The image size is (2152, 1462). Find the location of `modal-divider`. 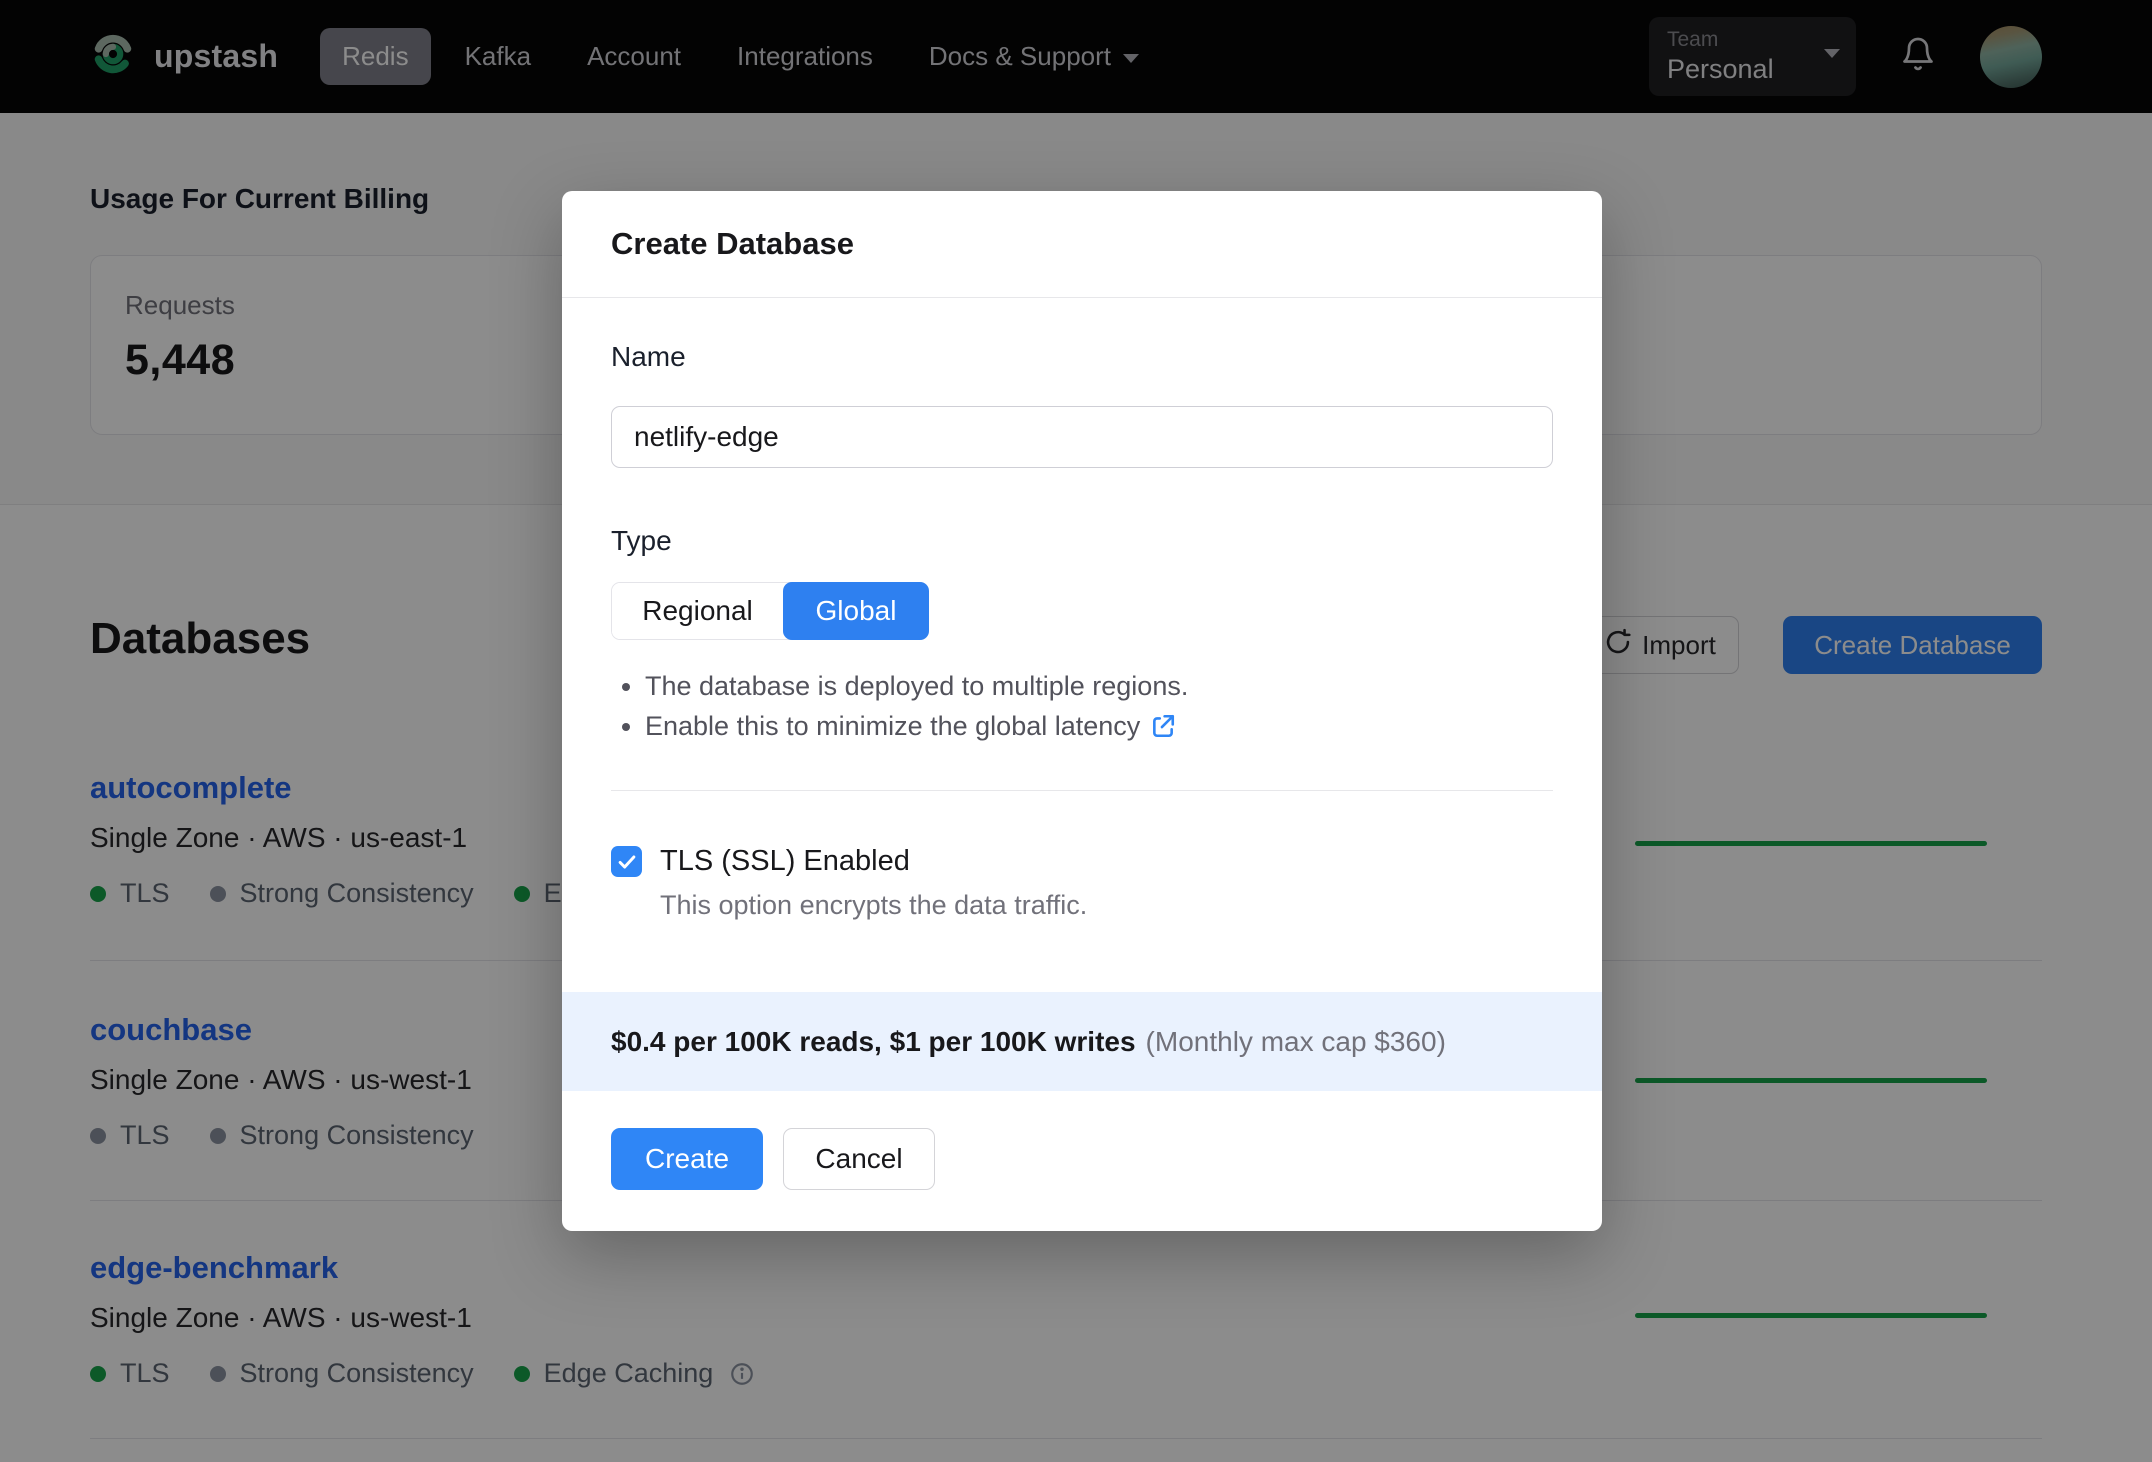

modal-divider is located at coordinates (1082, 790).